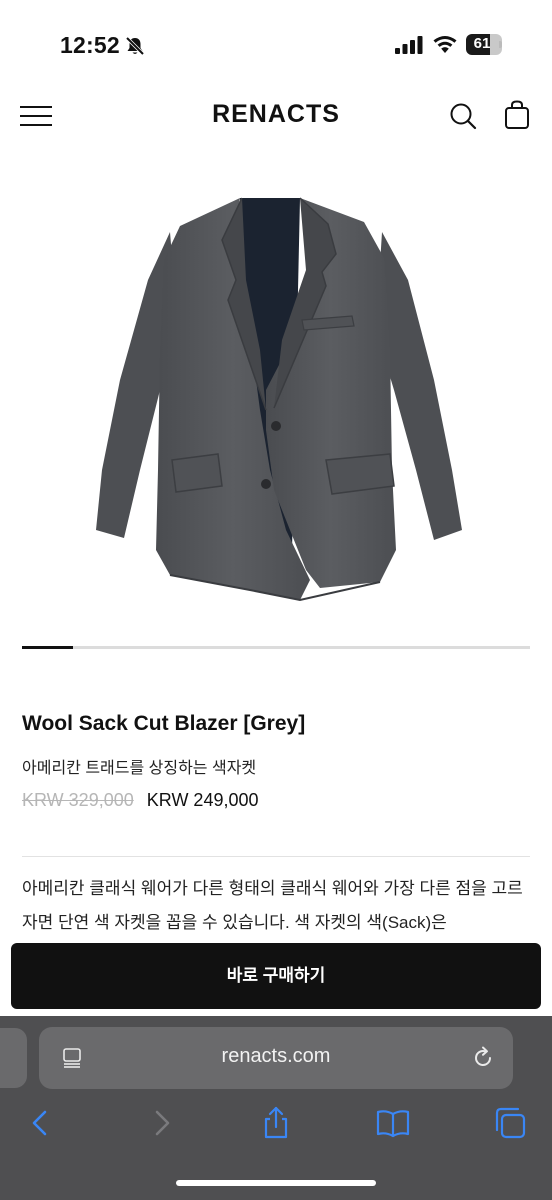 The height and width of the screenshot is (1200, 552). I want to click on site-header: RENACTS, so click(276, 116).